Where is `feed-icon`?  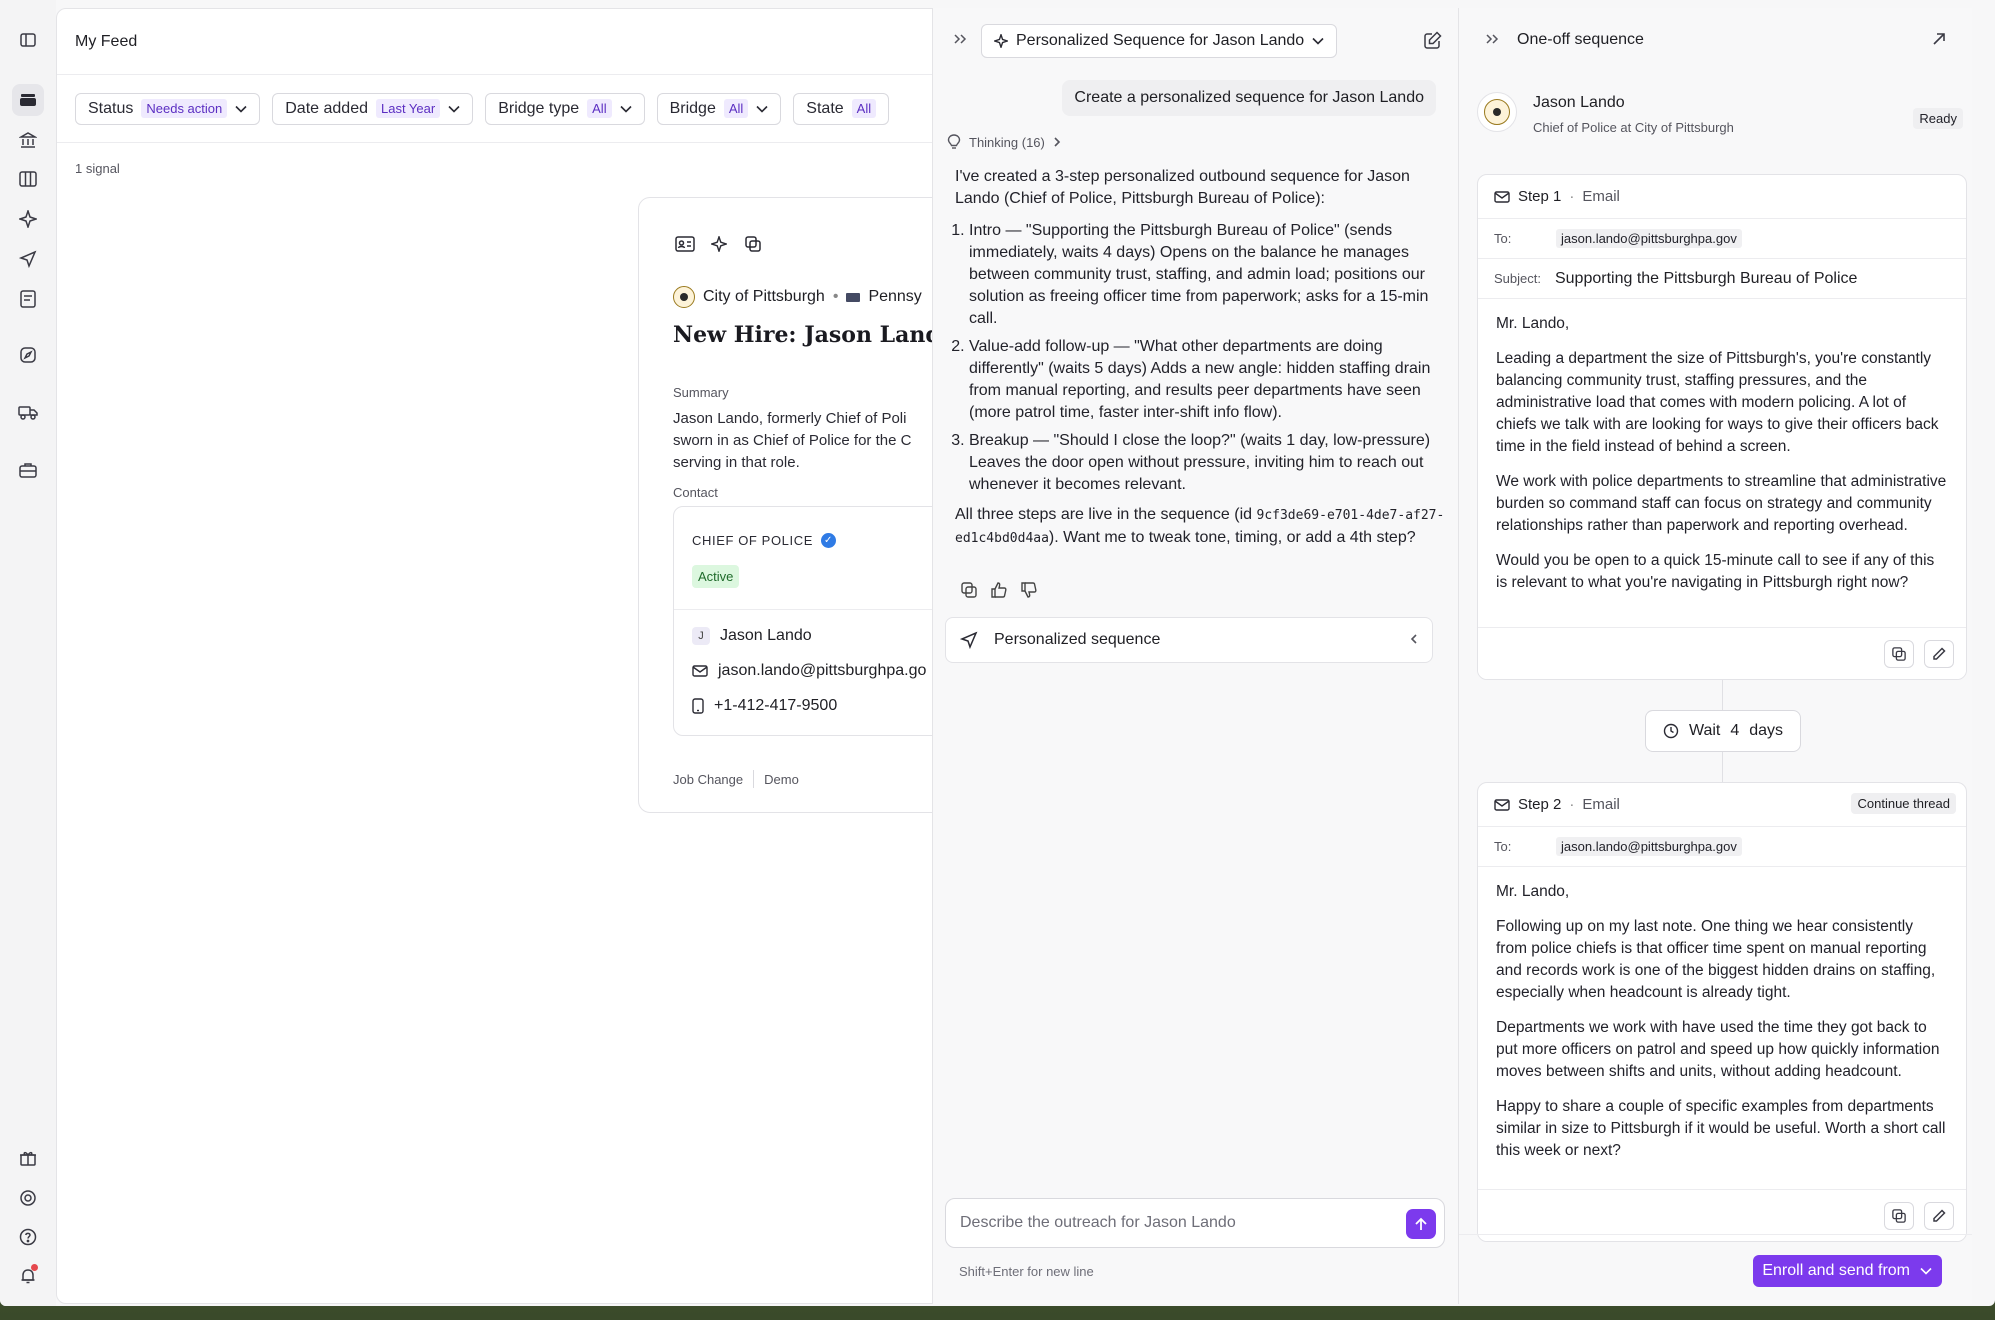
feed-icon is located at coordinates (28, 100).